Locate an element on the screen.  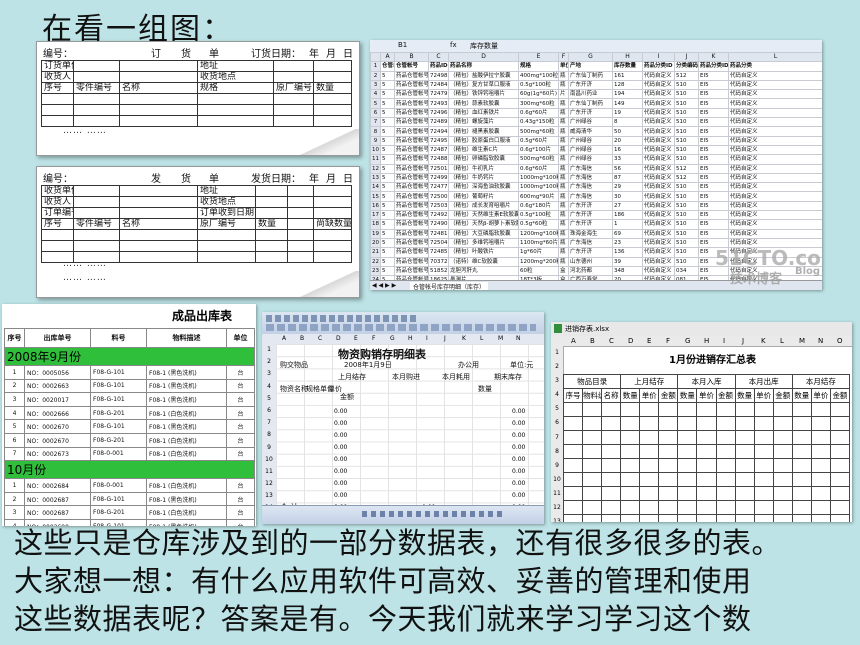
inventory-cell: 72501 is located at coordinates (438, 168).